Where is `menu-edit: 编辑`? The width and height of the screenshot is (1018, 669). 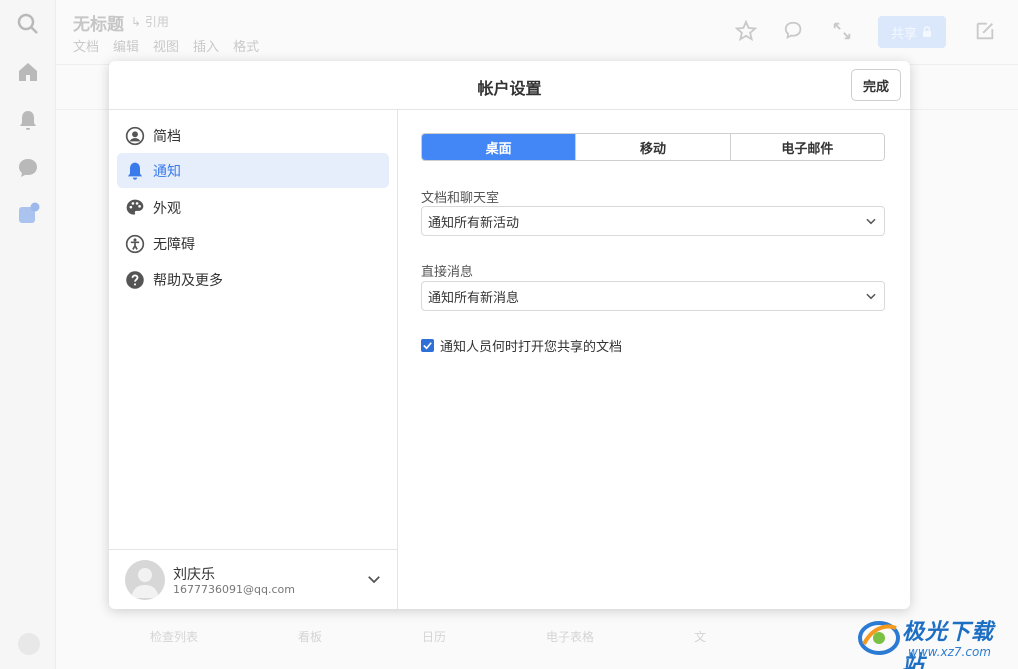 menu-edit: 编辑 is located at coordinates (126, 45).